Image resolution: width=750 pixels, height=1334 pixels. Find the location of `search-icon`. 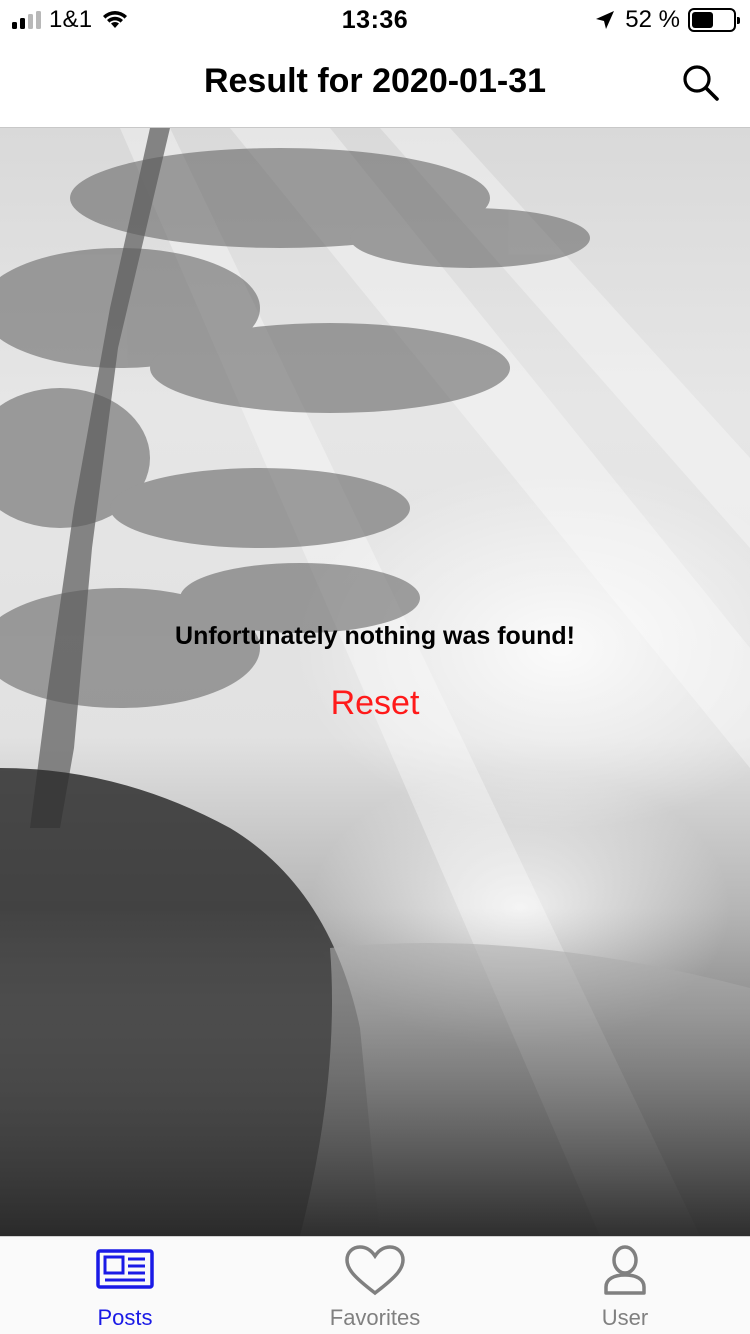

search-icon is located at coordinates (701, 83).